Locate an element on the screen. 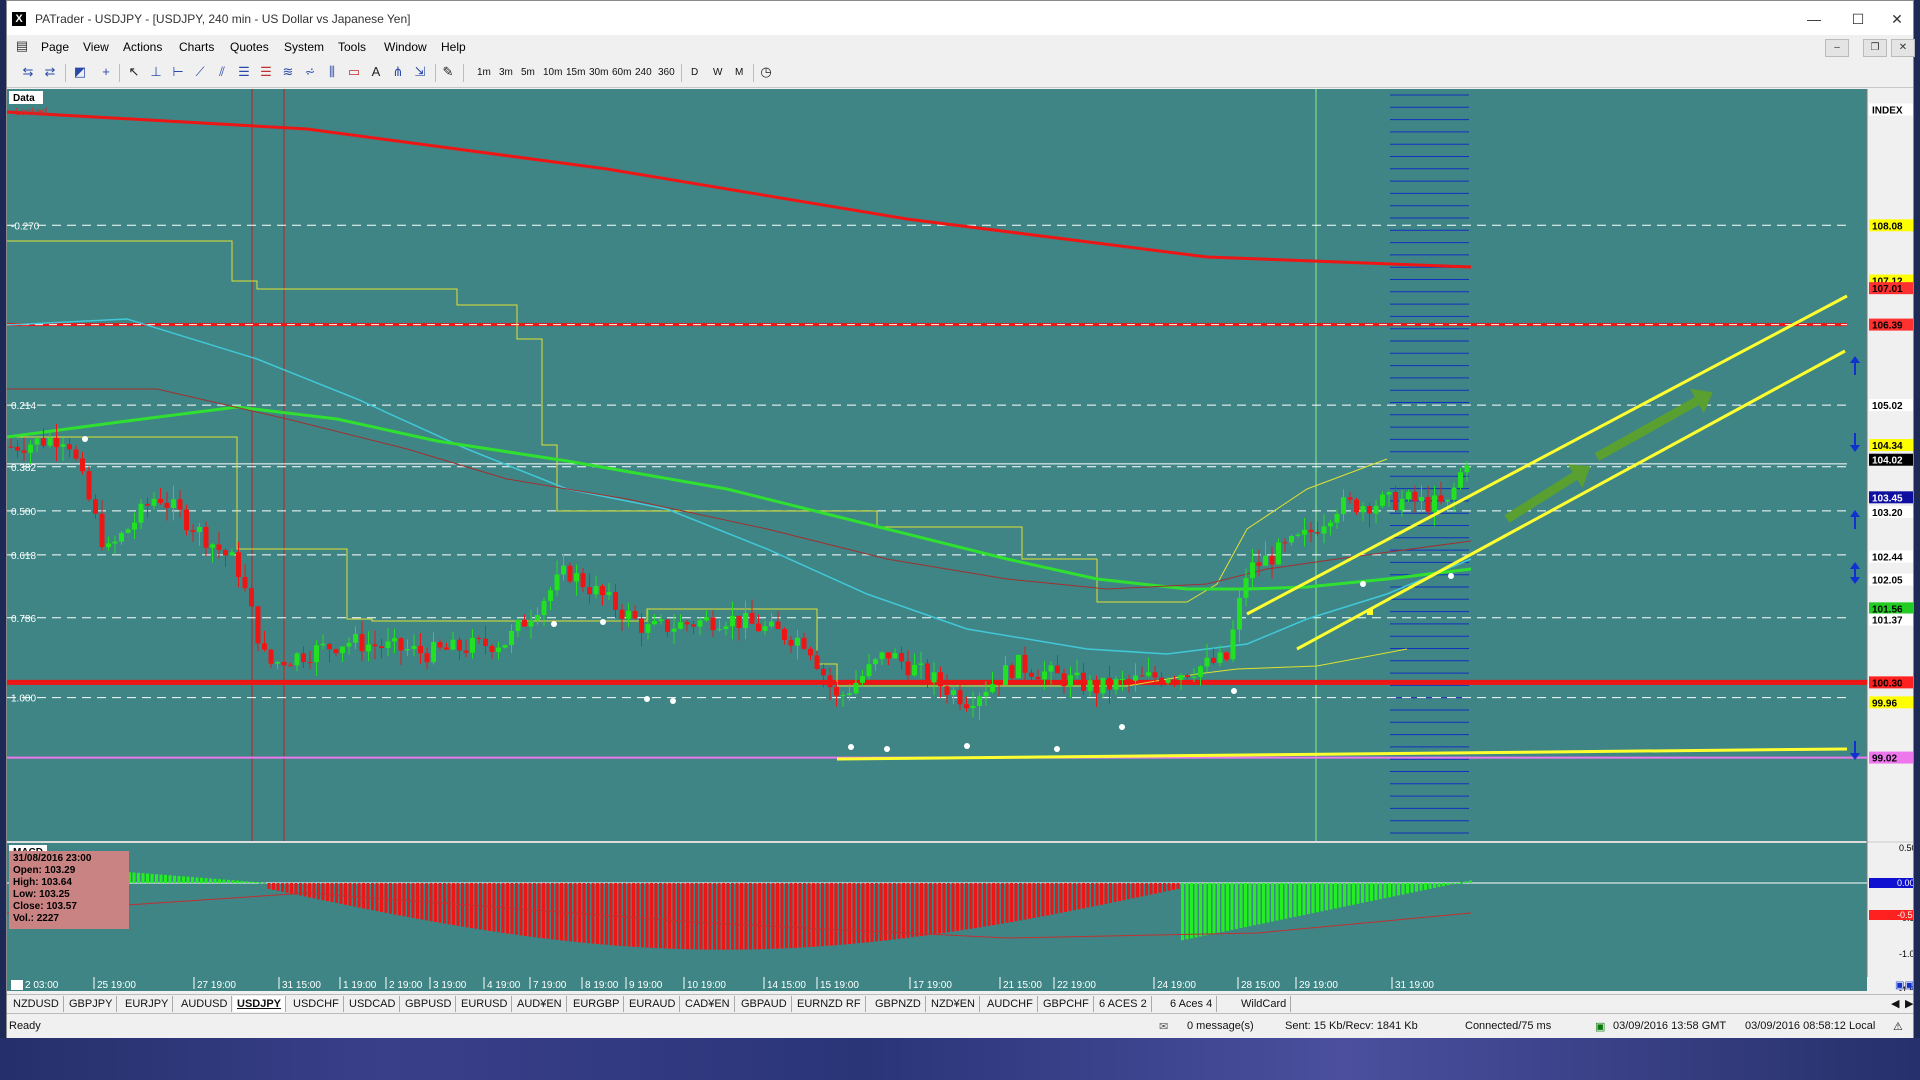 Image resolution: width=1920 pixels, height=1080 pixels. symbol-tab-nzd-en: NZD¥EN is located at coordinates (954, 1004).